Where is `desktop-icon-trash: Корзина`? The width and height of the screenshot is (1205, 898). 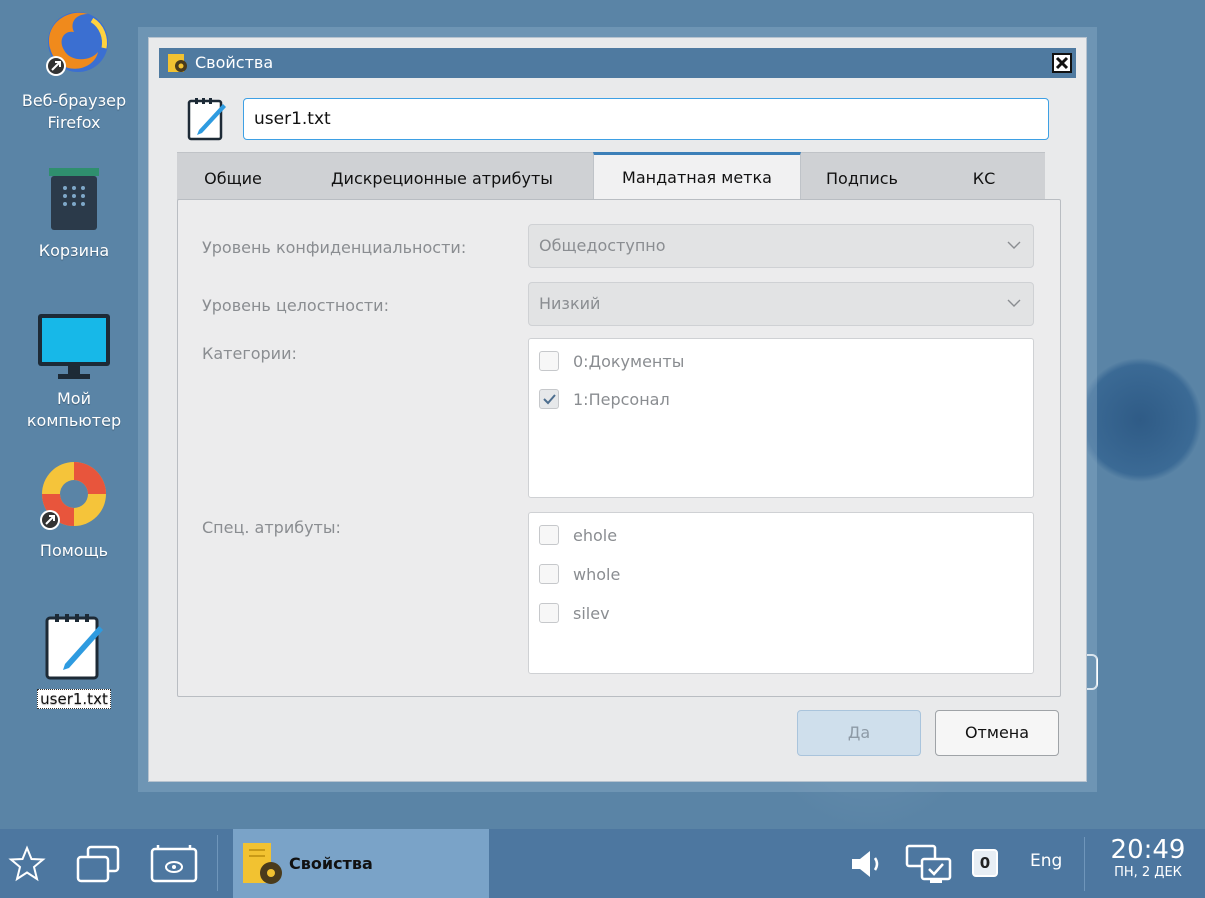
desktop-icon-trash: Корзина is located at coordinates (74, 214).